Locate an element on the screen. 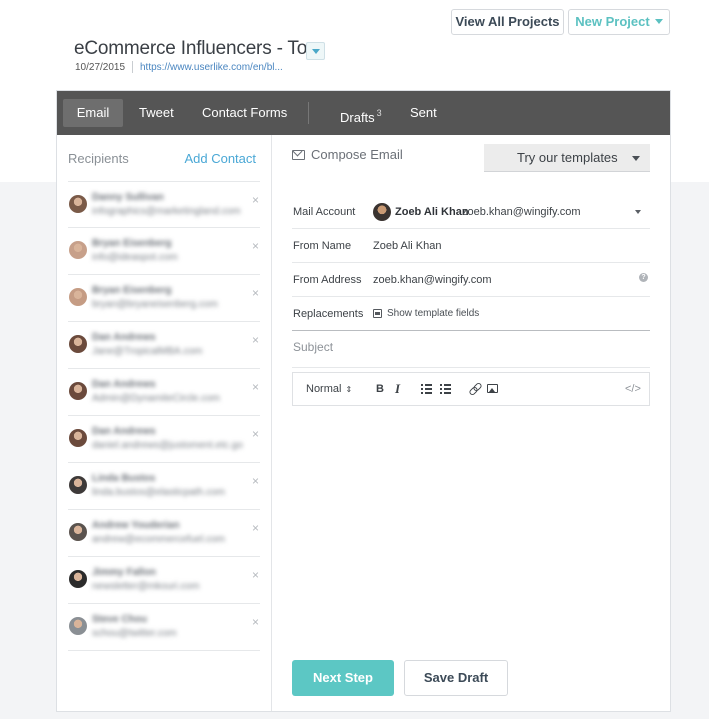 This screenshot has height=719, width=709. recipient-name: Danny Sullivan is located at coordinates (128, 197).